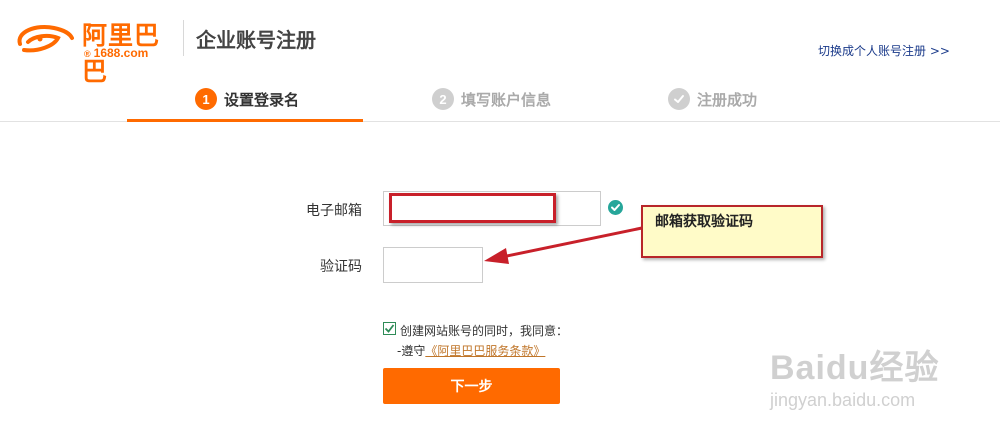 The height and width of the screenshot is (437, 1000). What do you see at coordinates (245, 120) in the screenshot?
I see `active-step-indicator` at bounding box center [245, 120].